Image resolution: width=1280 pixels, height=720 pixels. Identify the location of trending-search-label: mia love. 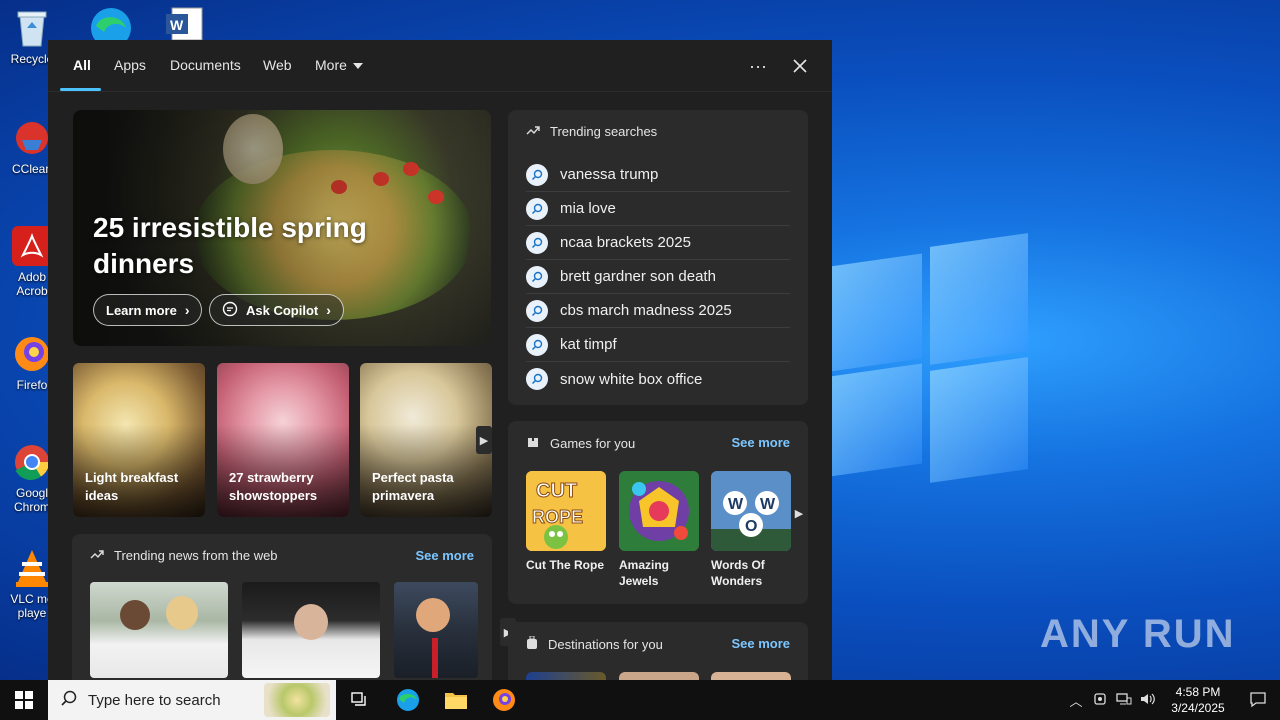
(588, 208).